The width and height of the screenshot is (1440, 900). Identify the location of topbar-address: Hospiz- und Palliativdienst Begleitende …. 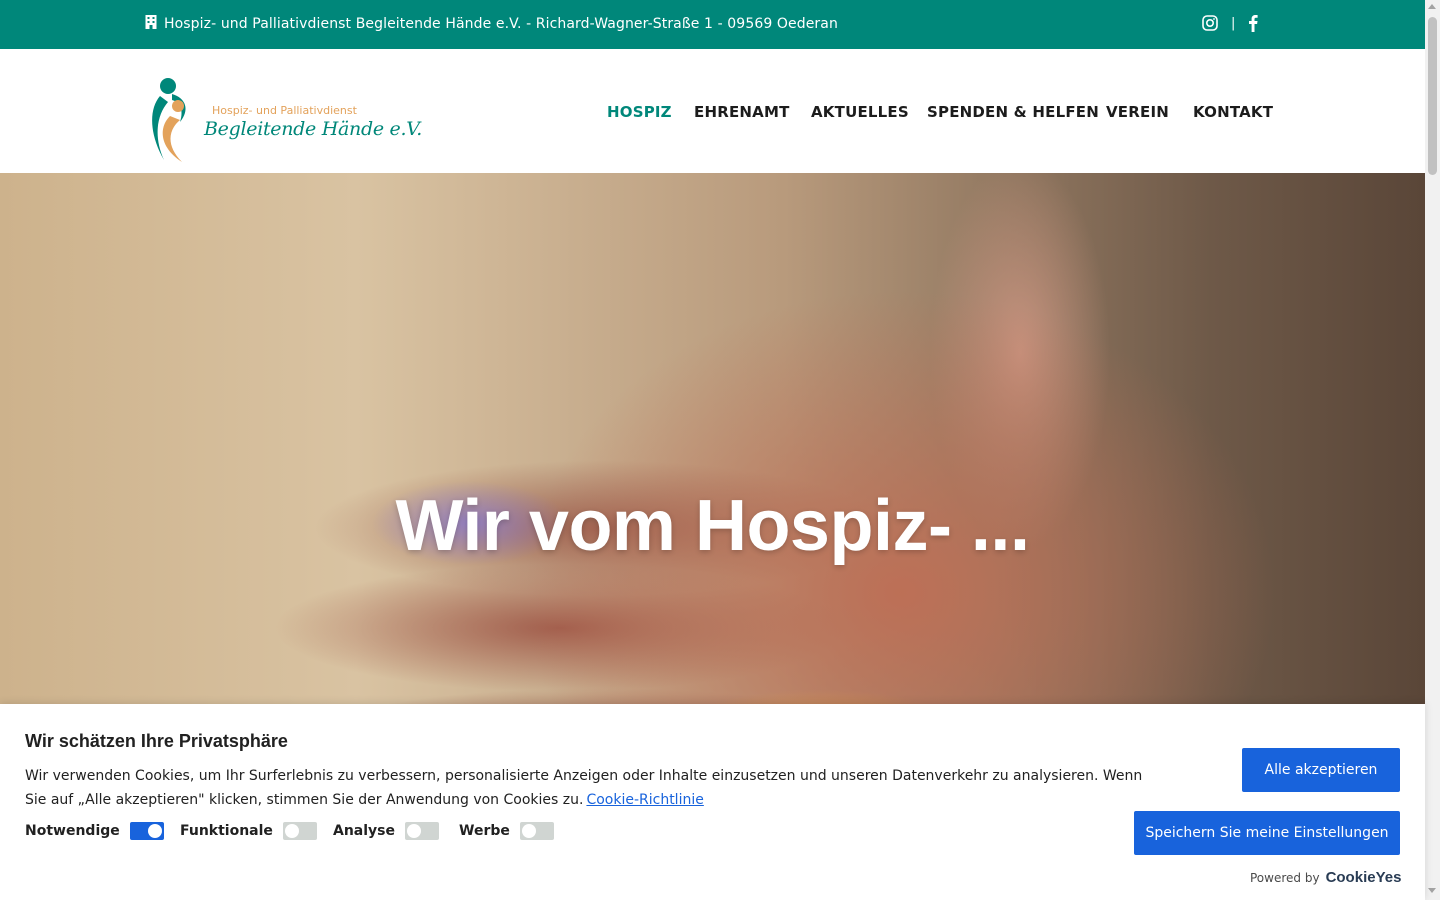
(491, 24).